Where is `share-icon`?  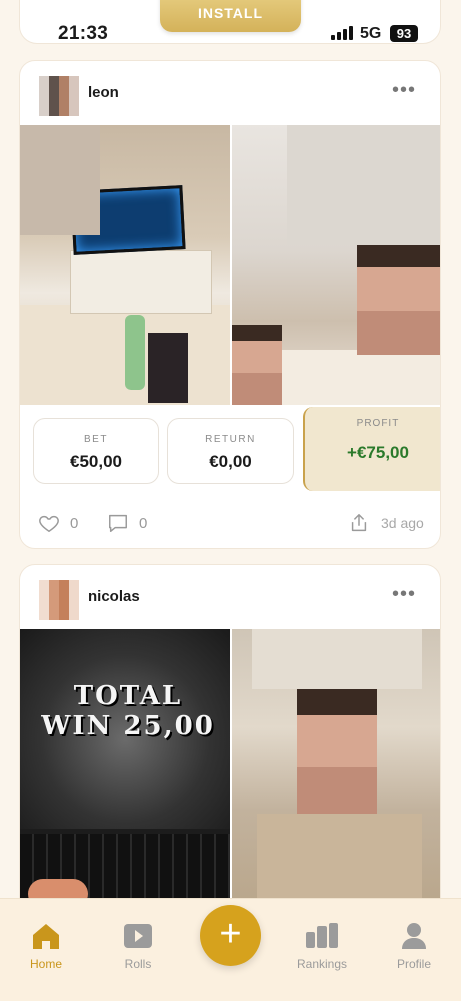 share-icon is located at coordinates (359, 523).